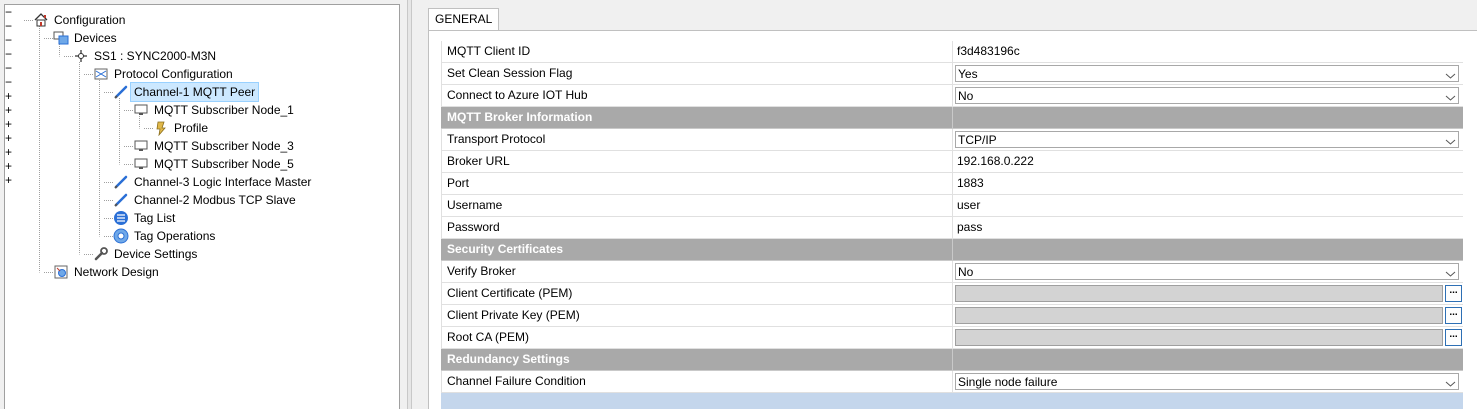 The height and width of the screenshot is (409, 1477). What do you see at coordinates (101, 254) in the screenshot?
I see `wrench-icon` at bounding box center [101, 254].